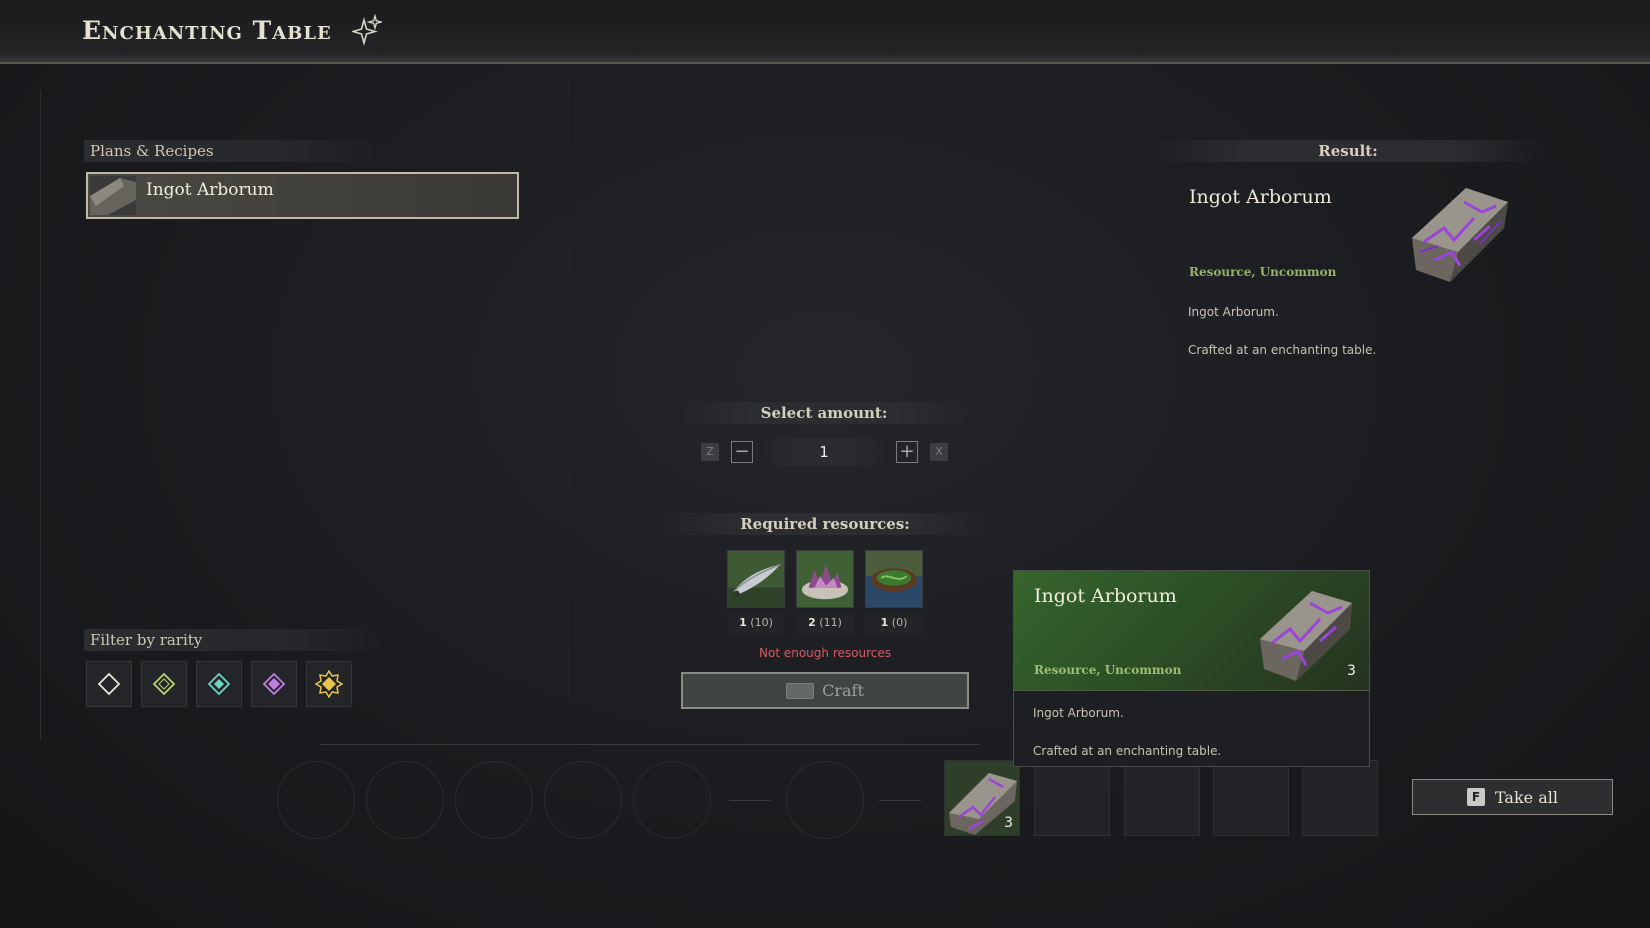 The height and width of the screenshot is (928, 1650). Describe the element at coordinates (824, 413) in the screenshot. I see `select-amount-heading: Select amount:` at that location.